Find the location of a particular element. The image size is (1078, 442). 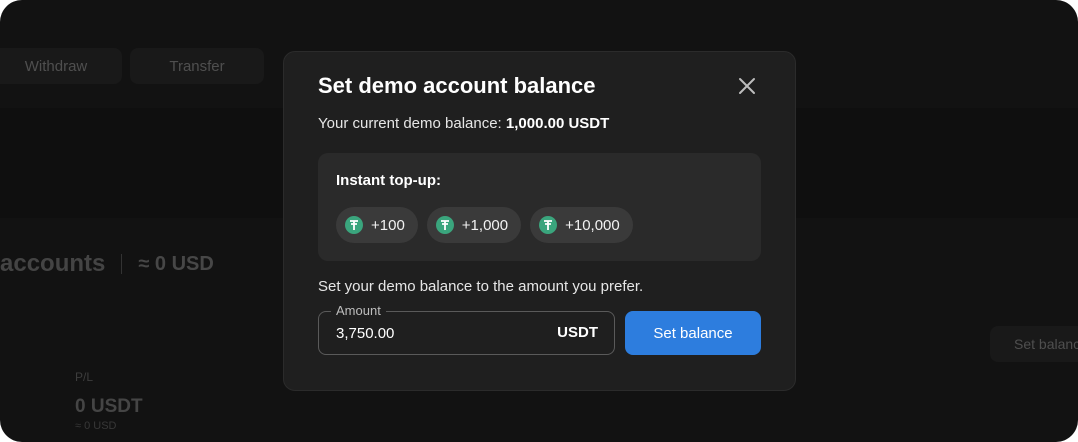

close-icon is located at coordinates (747, 86).